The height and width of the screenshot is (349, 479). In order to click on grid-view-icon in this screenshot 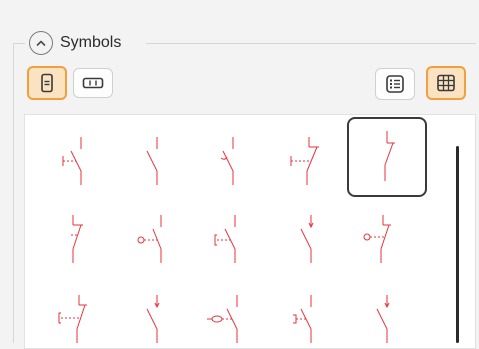, I will do `click(446, 83)`.